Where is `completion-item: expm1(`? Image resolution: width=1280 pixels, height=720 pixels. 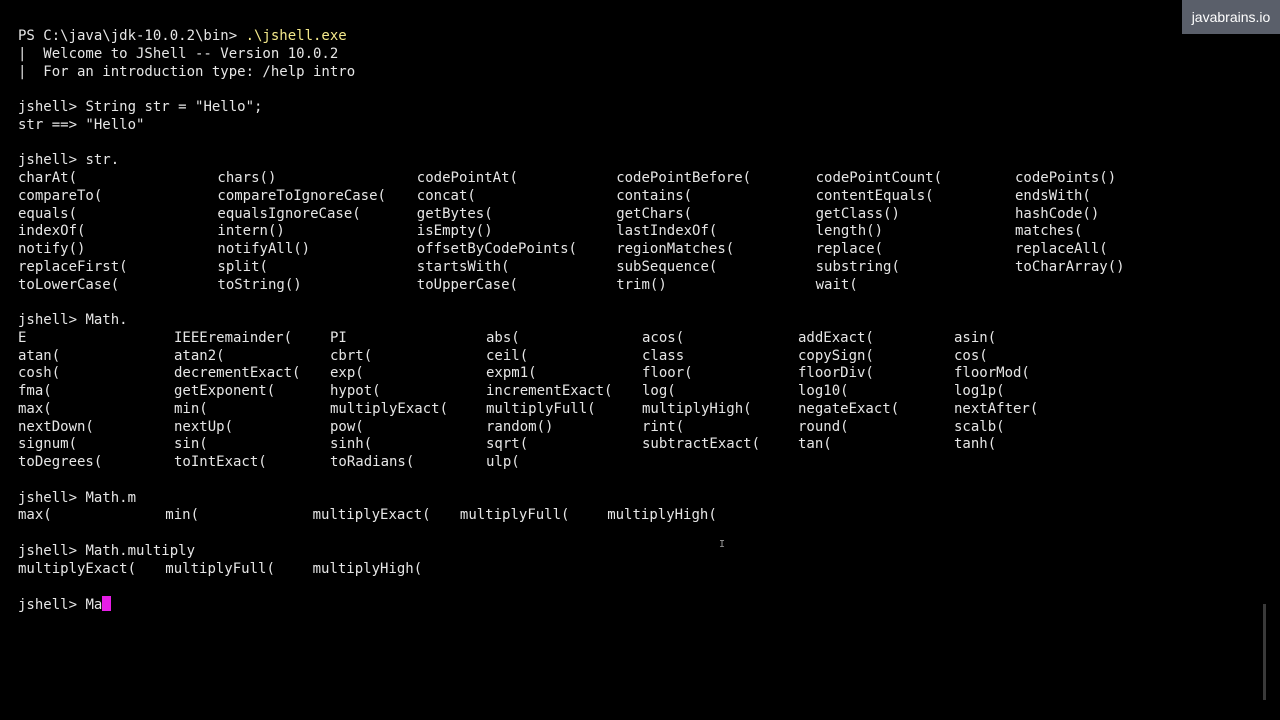 completion-item: expm1( is located at coordinates (511, 373).